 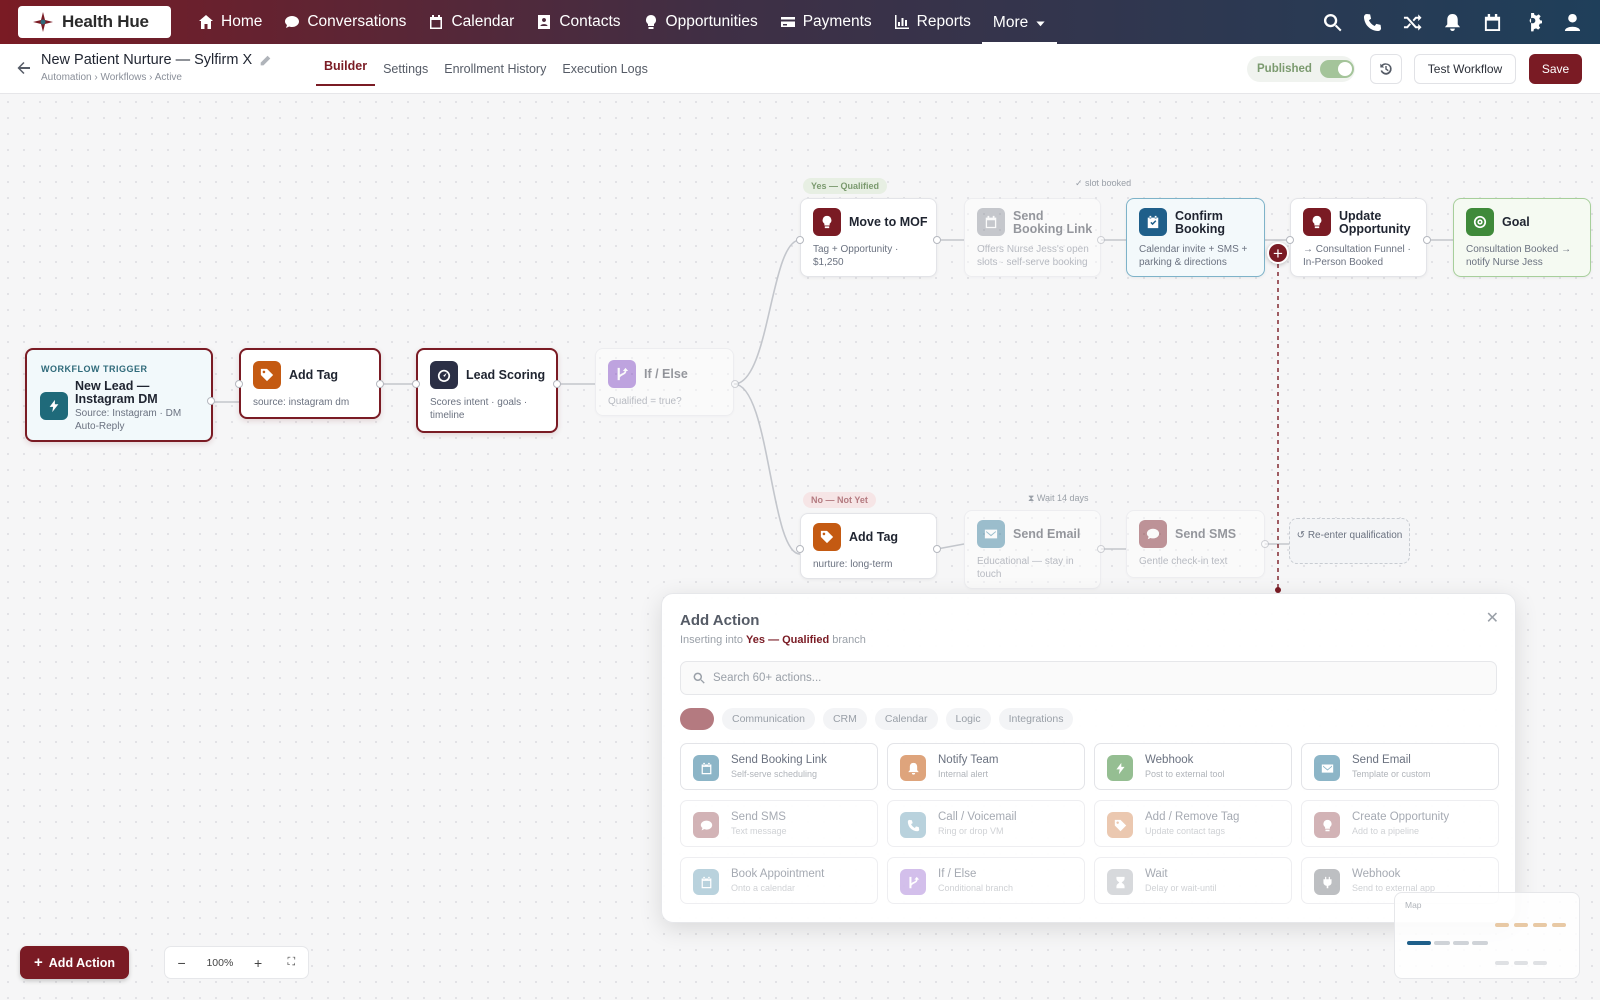 What do you see at coordinates (292, 22) in the screenshot?
I see `chat-icon` at bounding box center [292, 22].